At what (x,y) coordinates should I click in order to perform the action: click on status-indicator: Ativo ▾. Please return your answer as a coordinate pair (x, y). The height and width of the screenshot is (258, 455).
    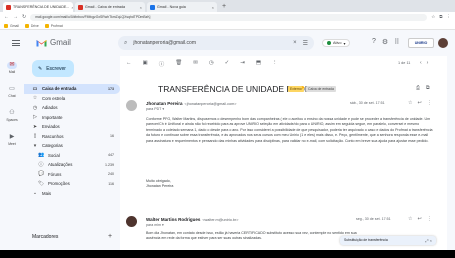
    Looking at the image, I should click on (336, 43).